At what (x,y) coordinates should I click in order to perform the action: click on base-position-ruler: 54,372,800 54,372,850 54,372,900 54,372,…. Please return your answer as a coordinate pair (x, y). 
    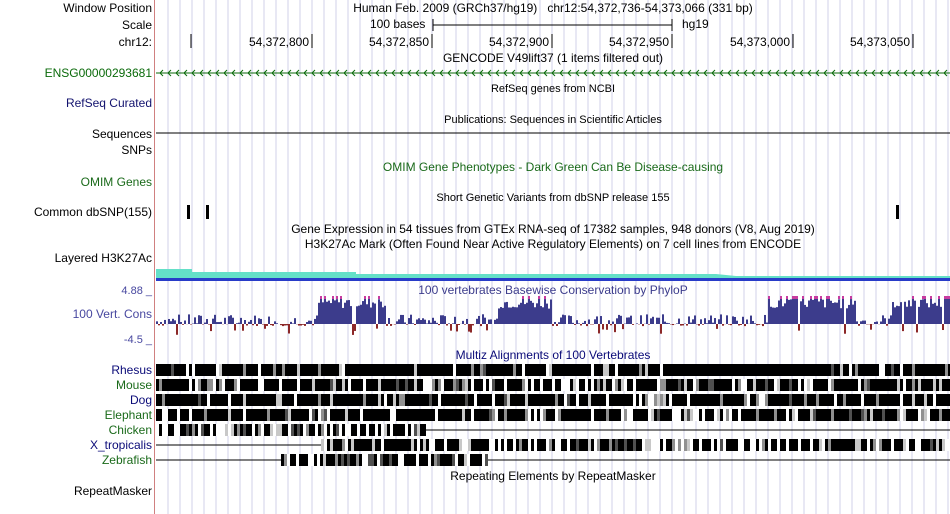
    Looking at the image, I should click on (553, 41).